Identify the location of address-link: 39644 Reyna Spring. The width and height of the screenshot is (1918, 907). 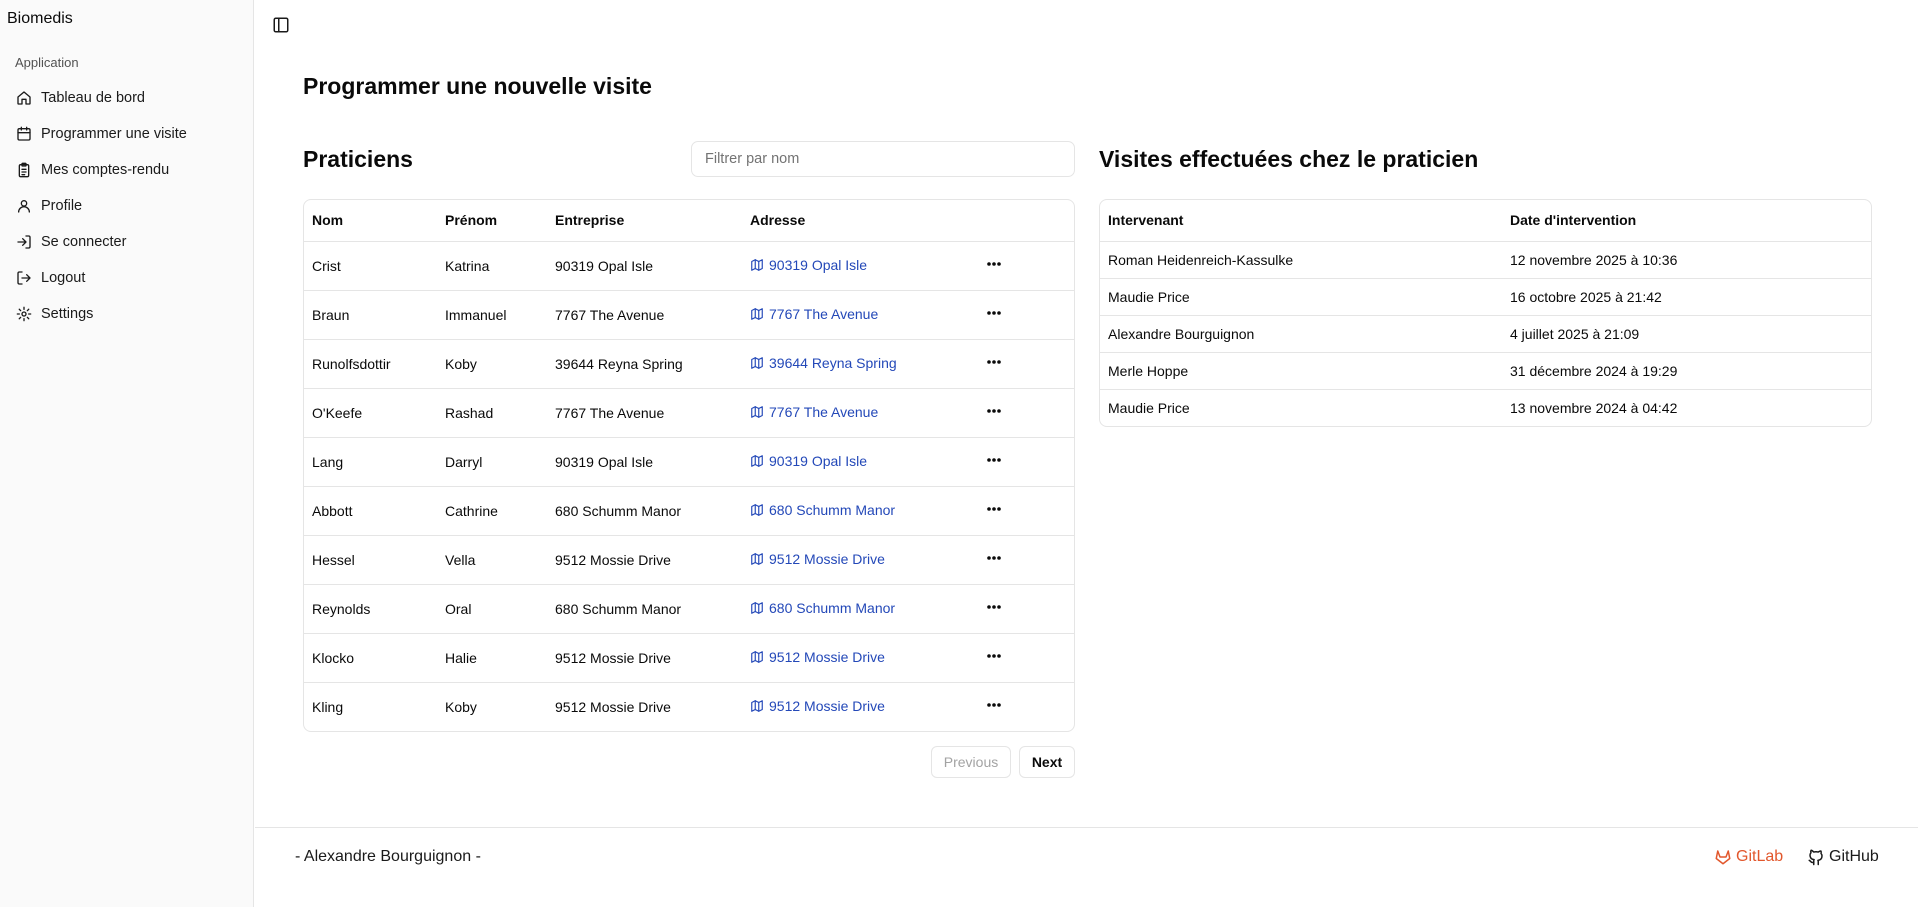
(823, 363).